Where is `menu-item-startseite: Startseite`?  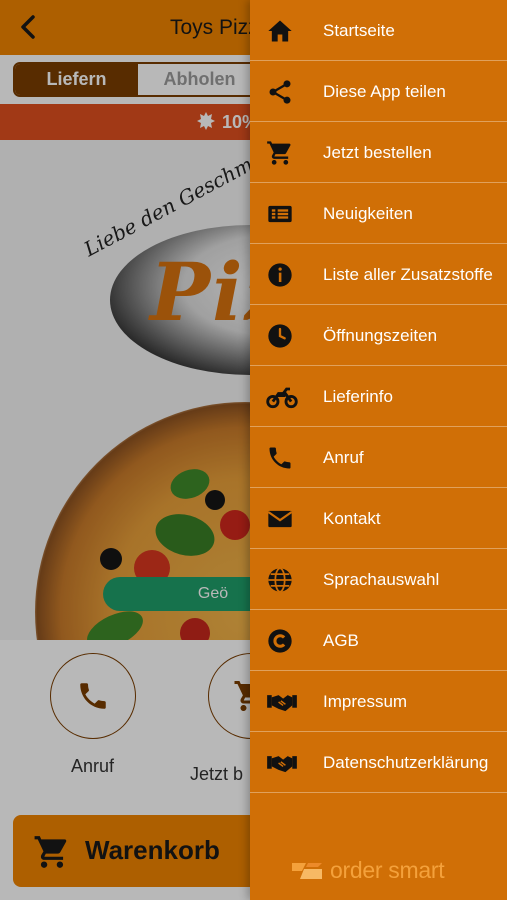
menu-item-startseite: Startseite is located at coordinates (378, 30).